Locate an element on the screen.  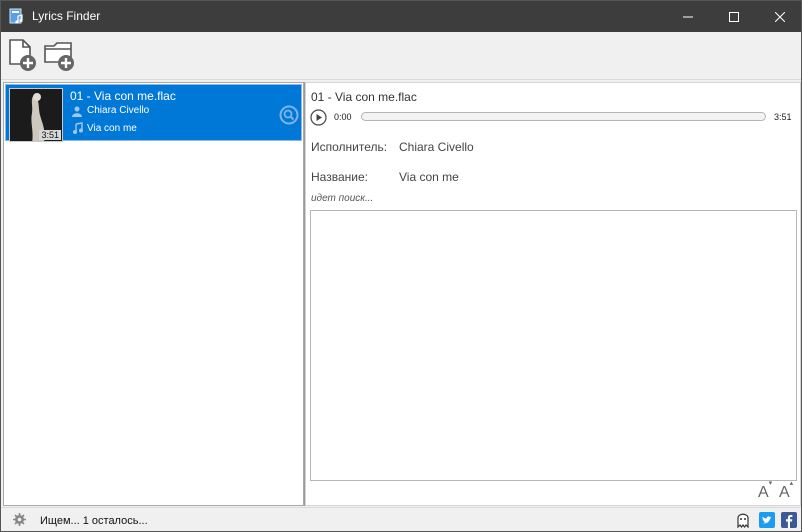
twitter-icon is located at coordinates (767, 520).